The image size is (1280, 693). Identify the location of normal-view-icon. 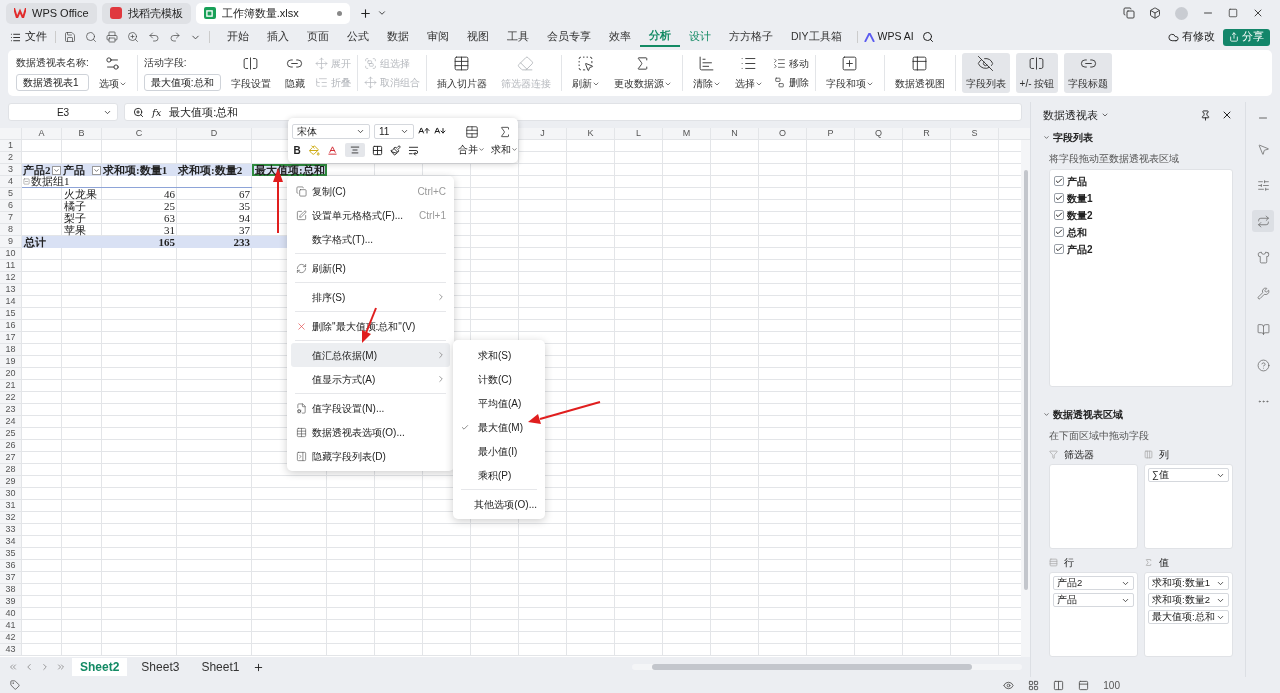
(1034, 685).